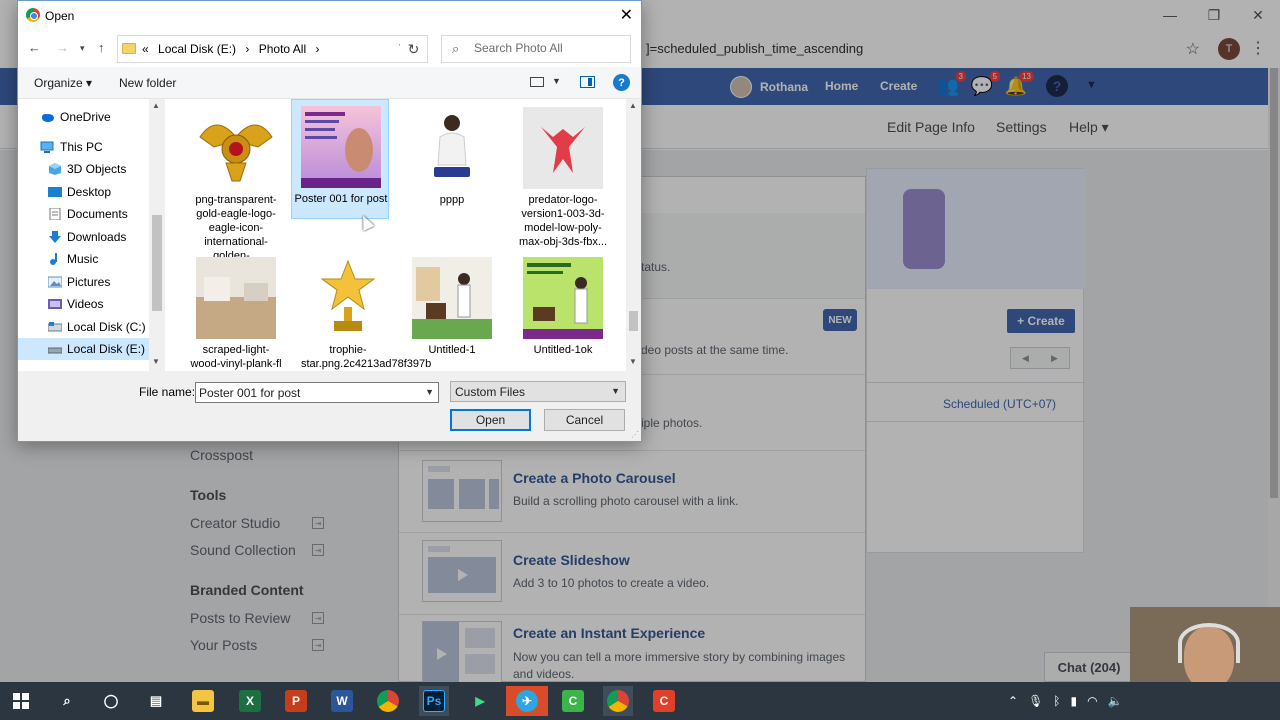 The height and width of the screenshot is (720, 1280). I want to click on task-view-icon: ▤, so click(156, 701).